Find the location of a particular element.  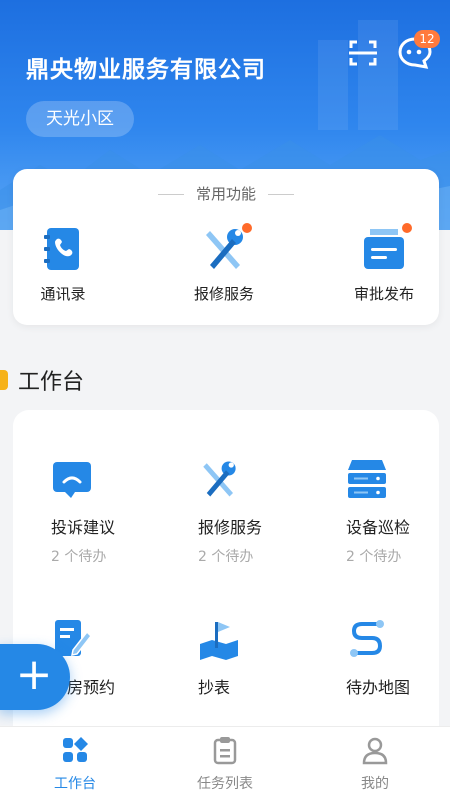

server-icon is located at coordinates (367, 479).